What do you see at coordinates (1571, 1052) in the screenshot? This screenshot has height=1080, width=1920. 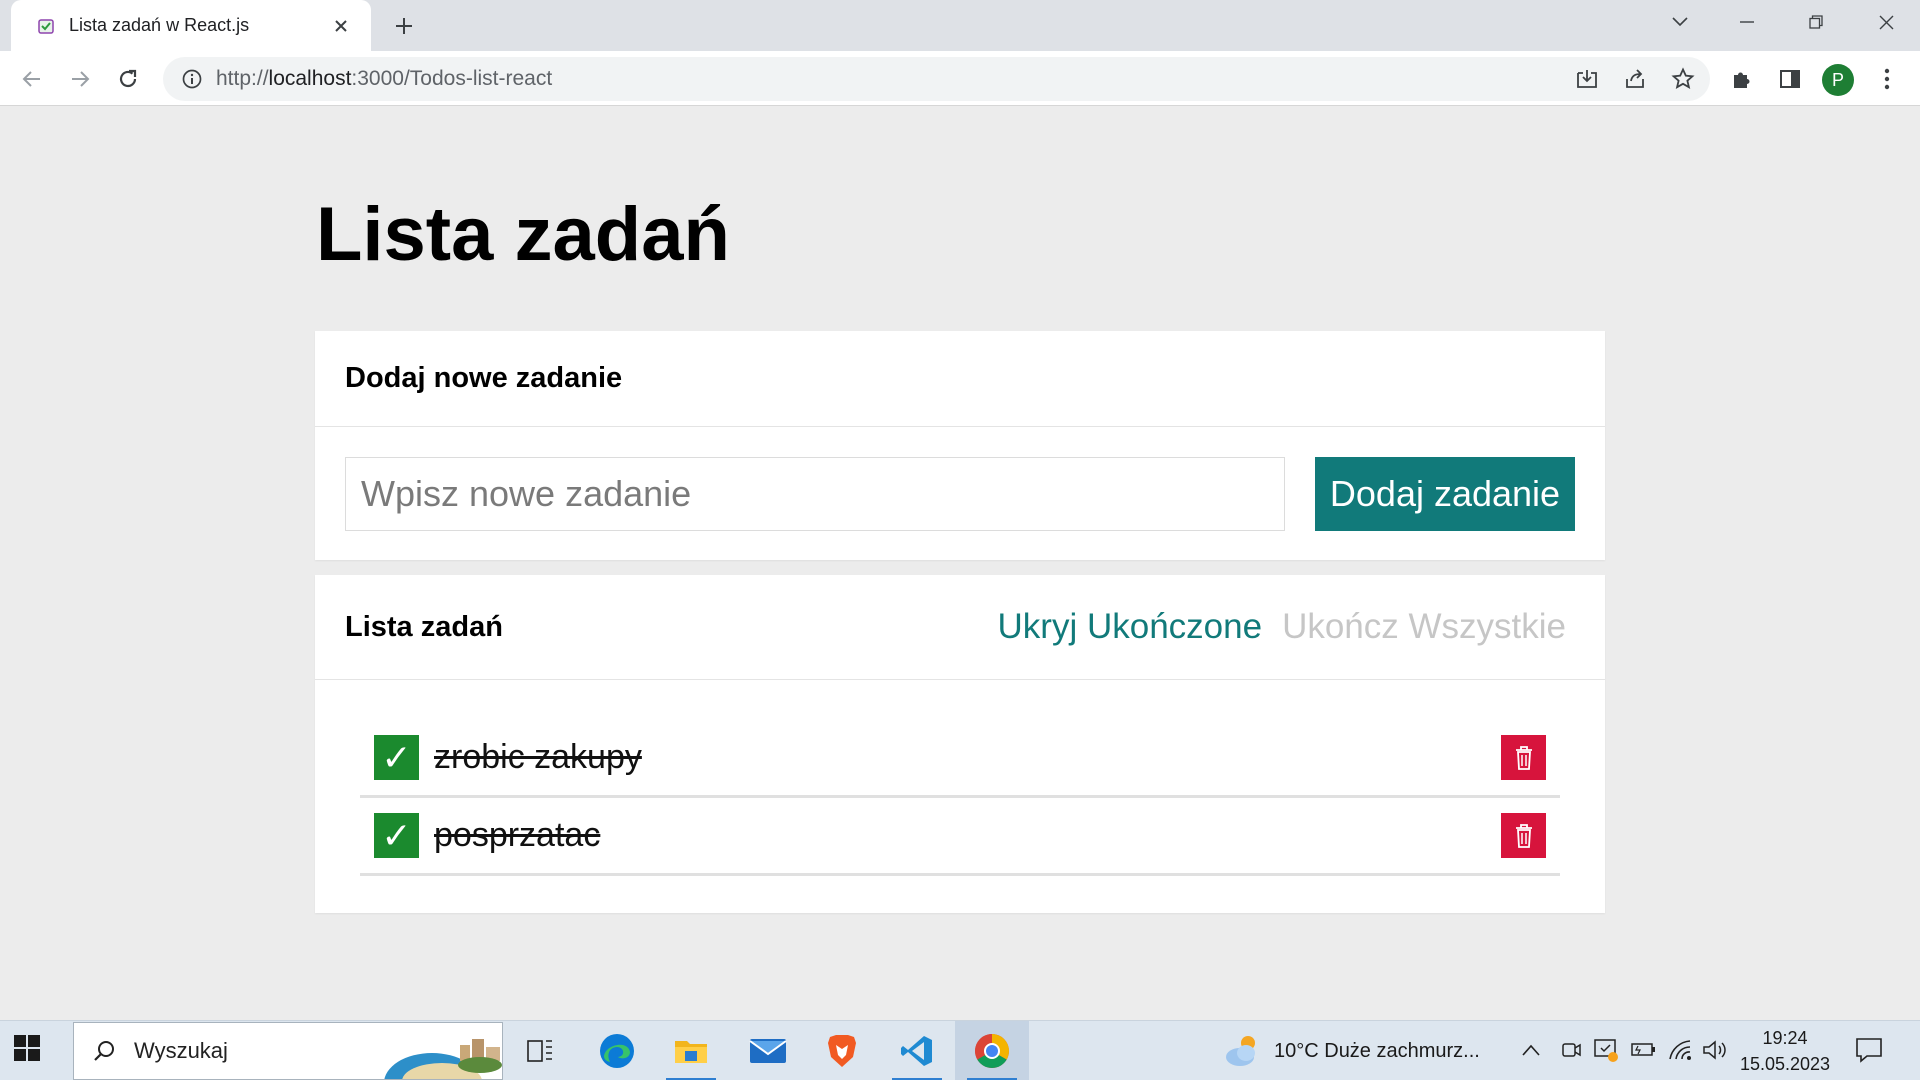 I see `meet-now-icon` at bounding box center [1571, 1052].